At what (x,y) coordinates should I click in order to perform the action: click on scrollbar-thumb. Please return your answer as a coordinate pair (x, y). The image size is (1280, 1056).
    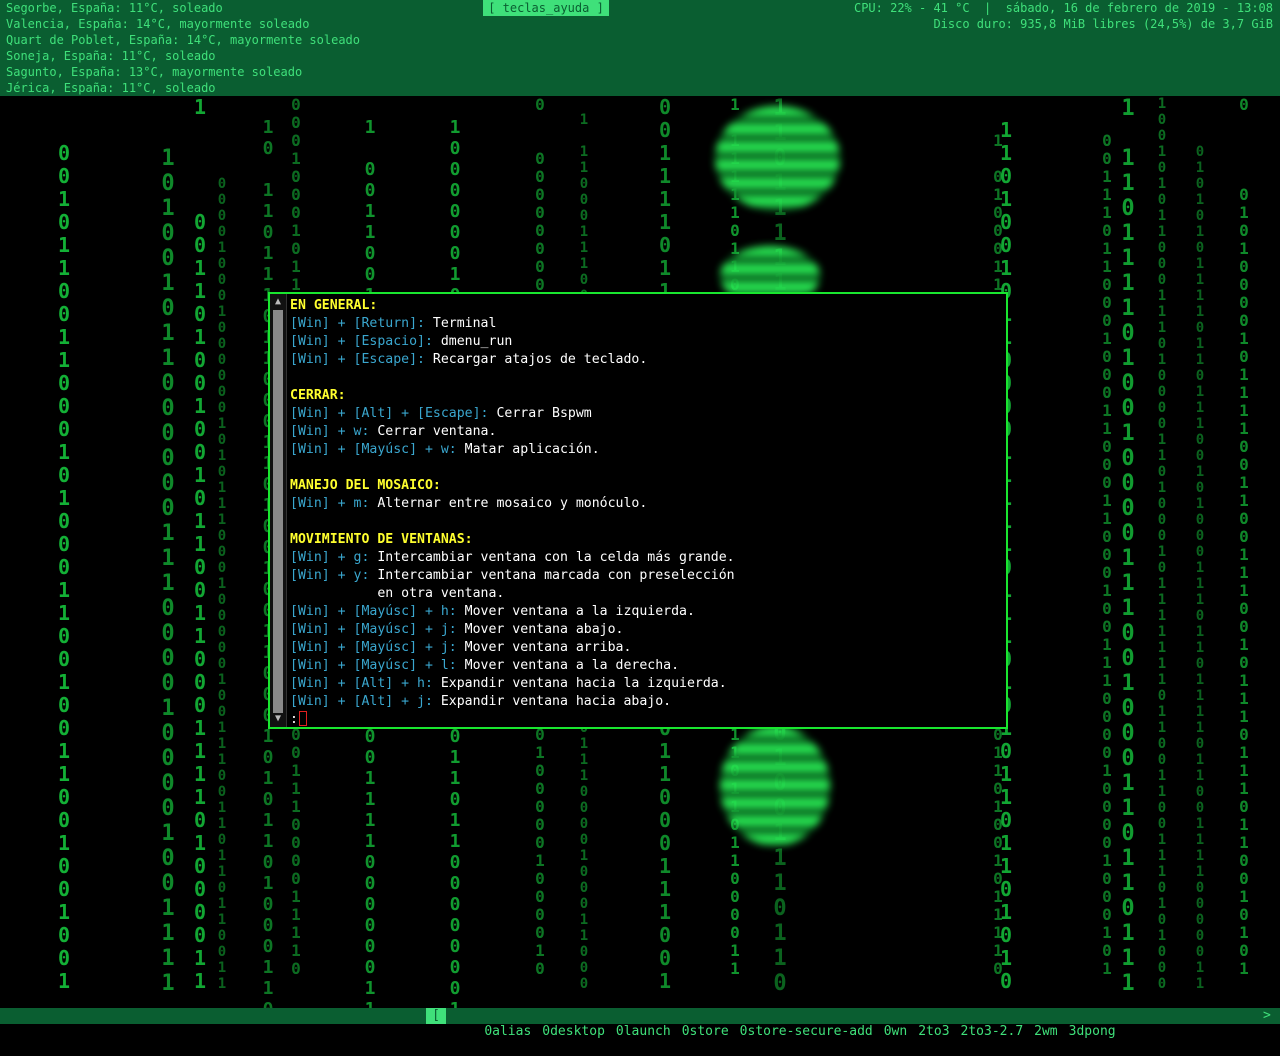
    Looking at the image, I should click on (278, 511).